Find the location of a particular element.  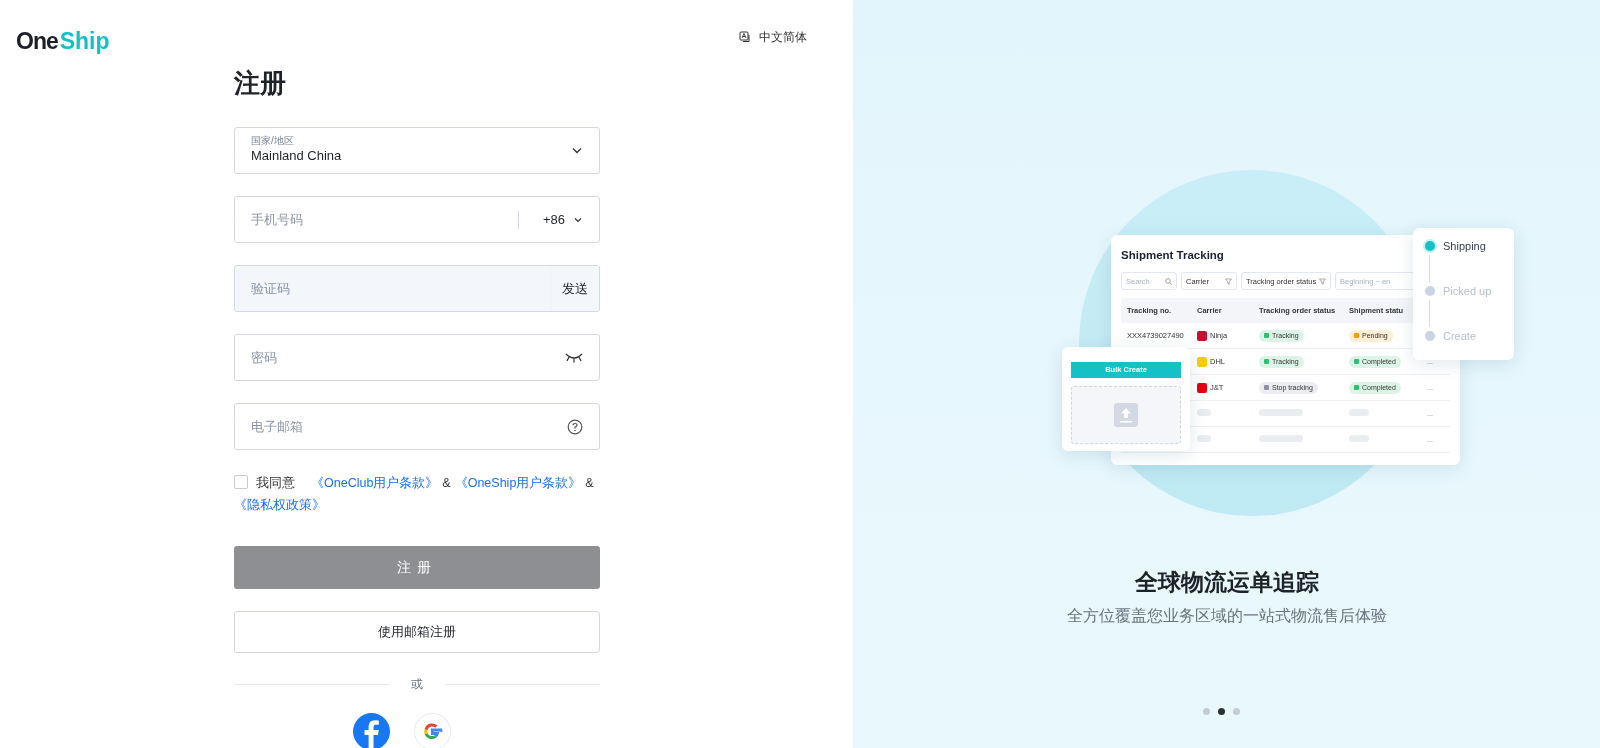

search-icon is located at coordinates (1168, 281).